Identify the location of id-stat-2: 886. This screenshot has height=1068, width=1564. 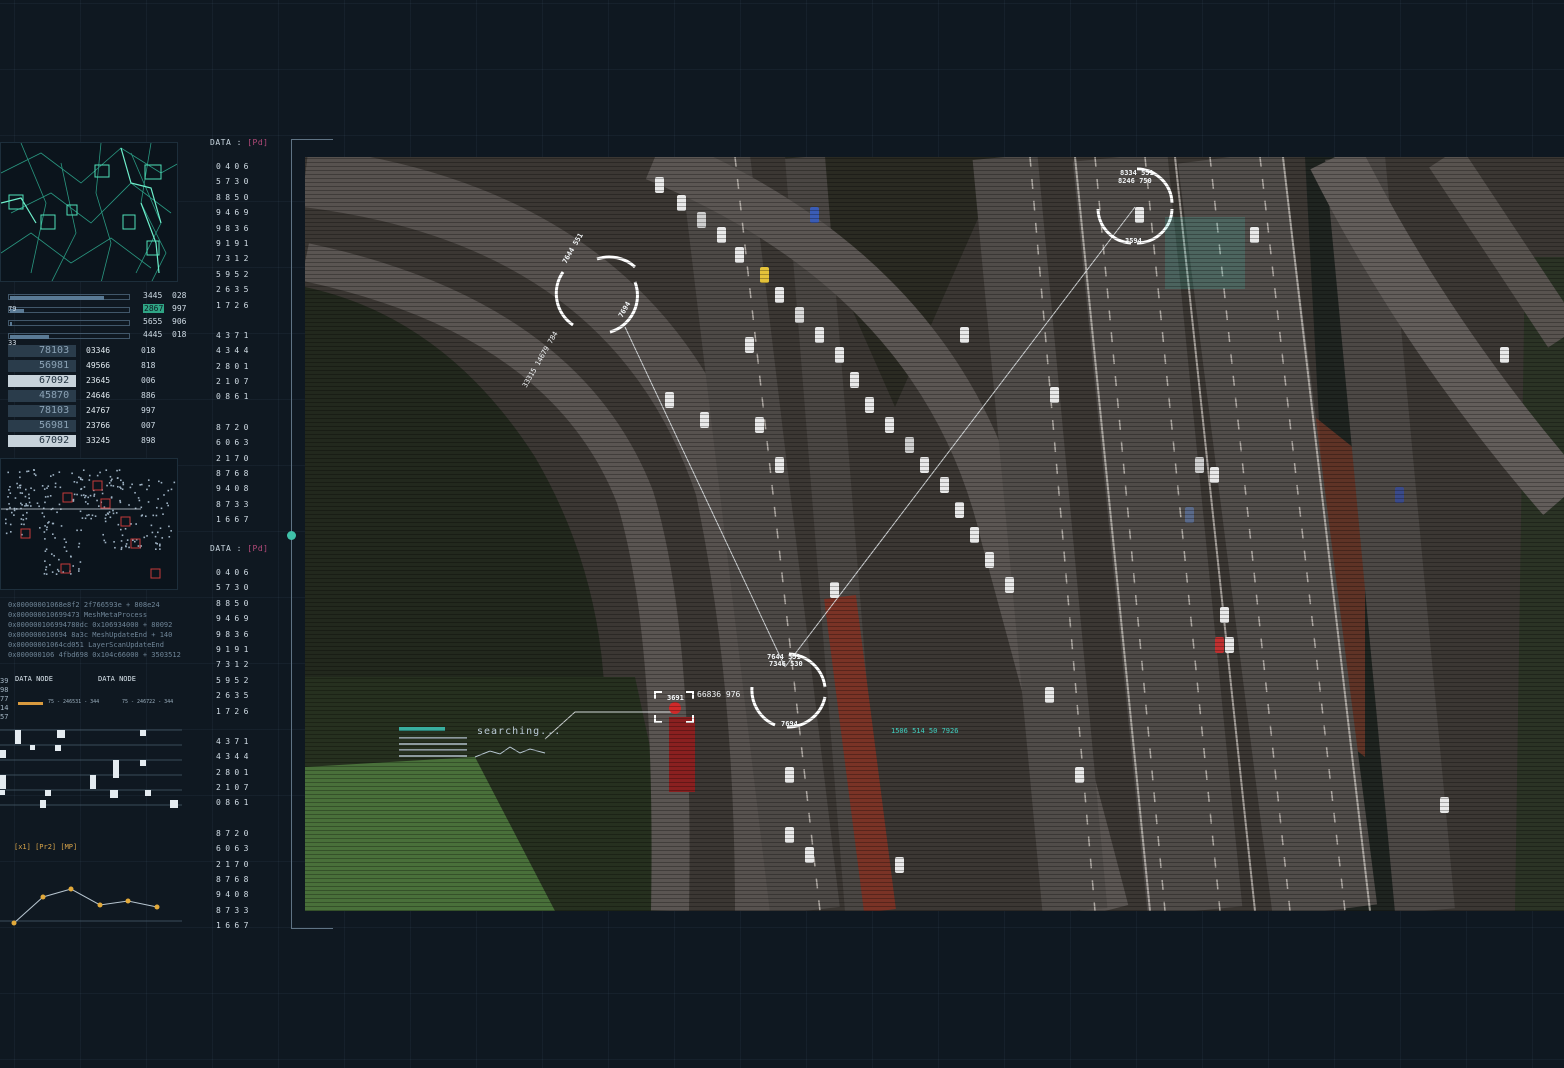
(148, 395).